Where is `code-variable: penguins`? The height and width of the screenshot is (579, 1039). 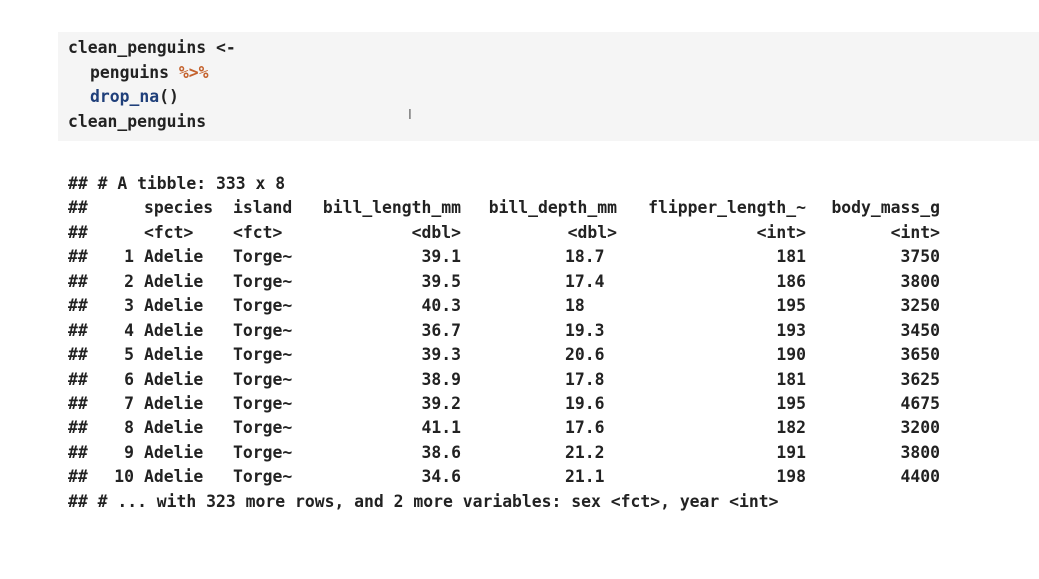
code-variable: penguins is located at coordinates (129, 72).